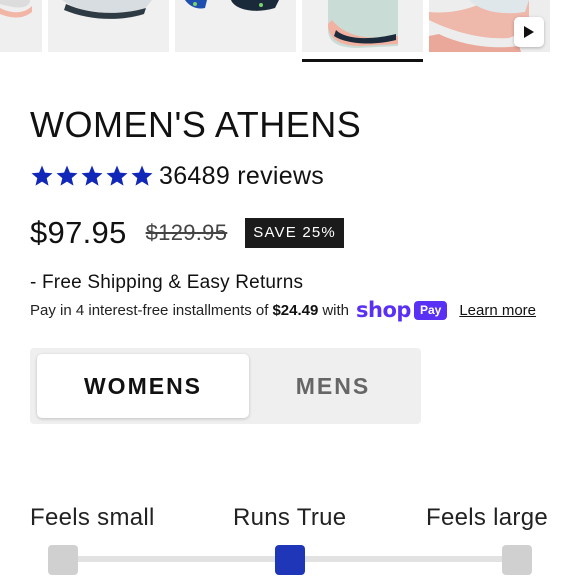  I want to click on thumbnail-strip, so click(290, 31).